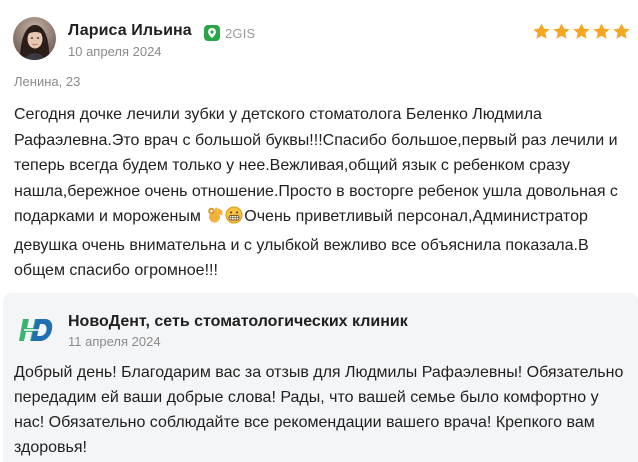 The image size is (638, 462). What do you see at coordinates (47, 81) in the screenshot?
I see `clinic-address: Ленина, 23` at bounding box center [47, 81].